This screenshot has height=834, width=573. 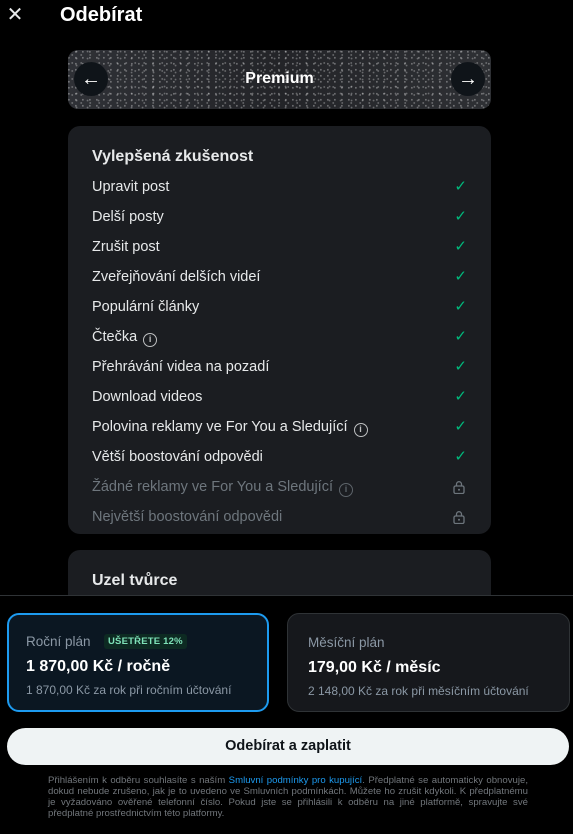 I want to click on feature-label: Zrušit post, so click(x=126, y=247).